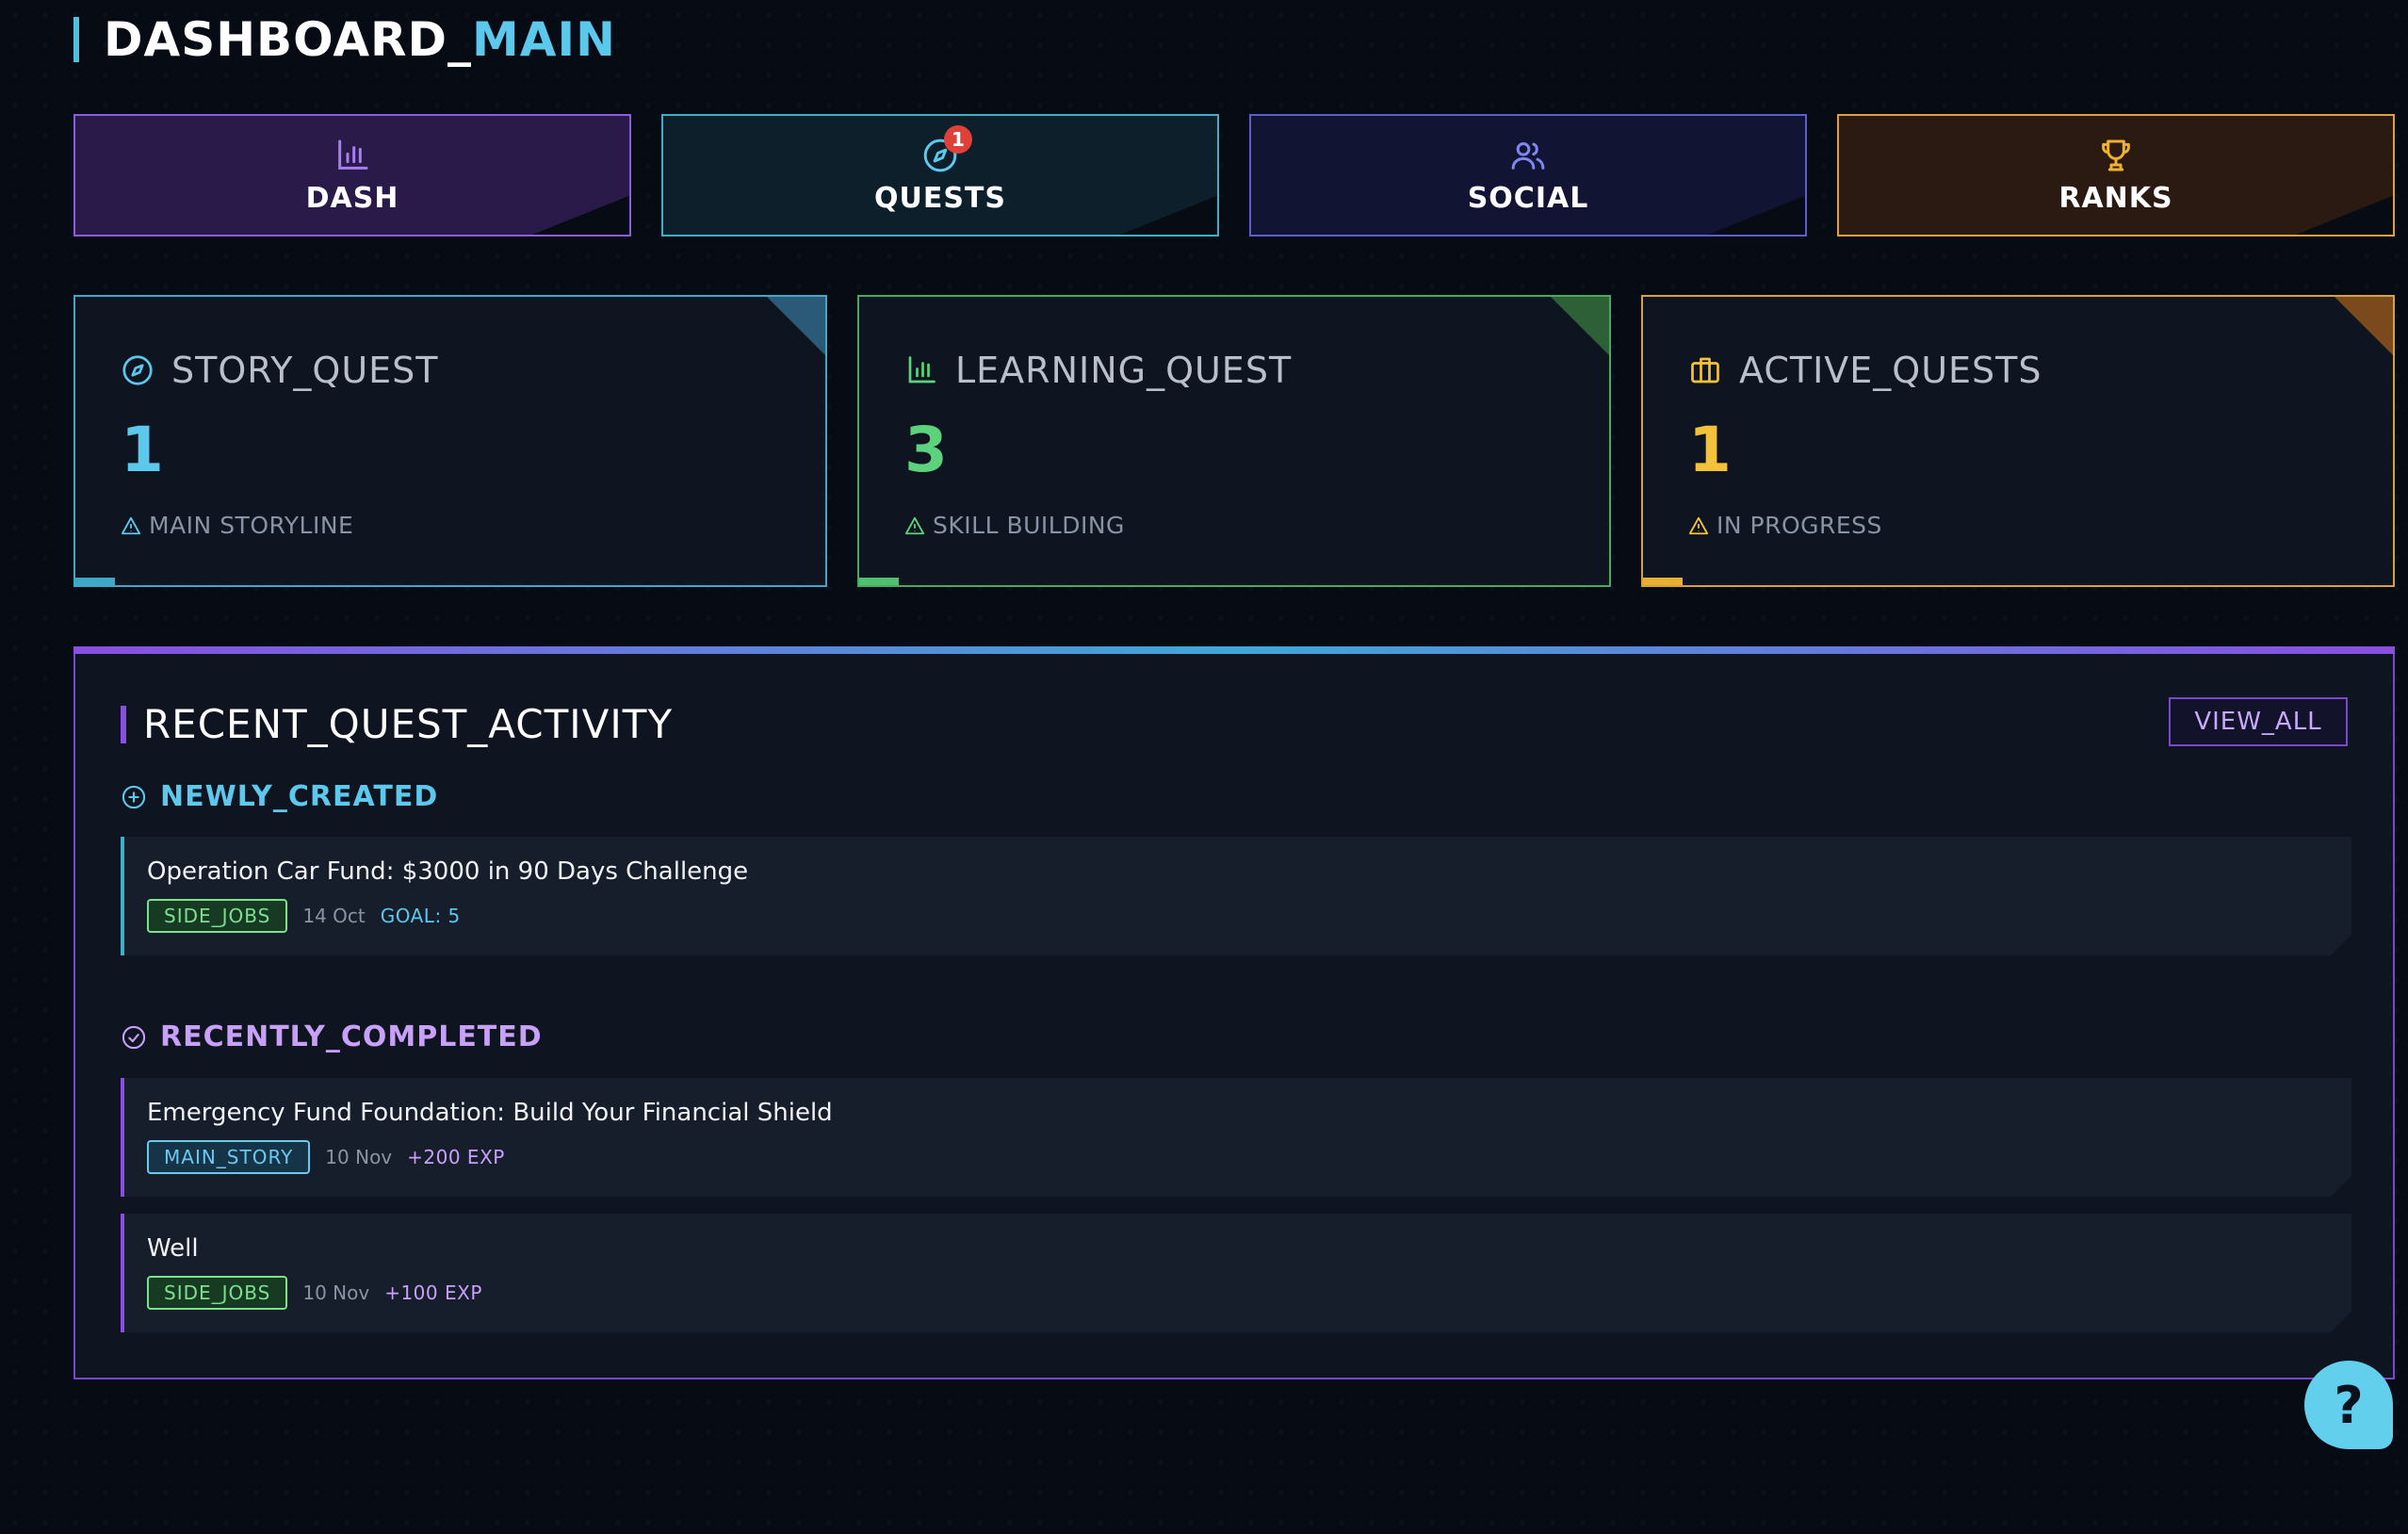 The height and width of the screenshot is (1534, 2408). I want to click on stat-card-active-quests: ACTIVE_QUESTS 1 IN PROGRESS, so click(2018, 441).